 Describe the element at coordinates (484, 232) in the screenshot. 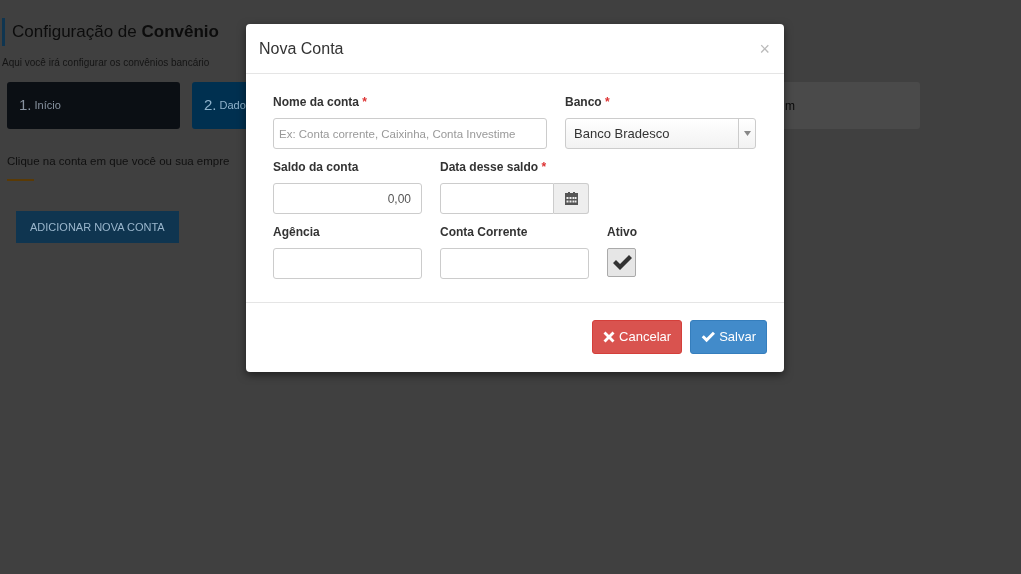

I see `field-label: Conta Corrente` at that location.